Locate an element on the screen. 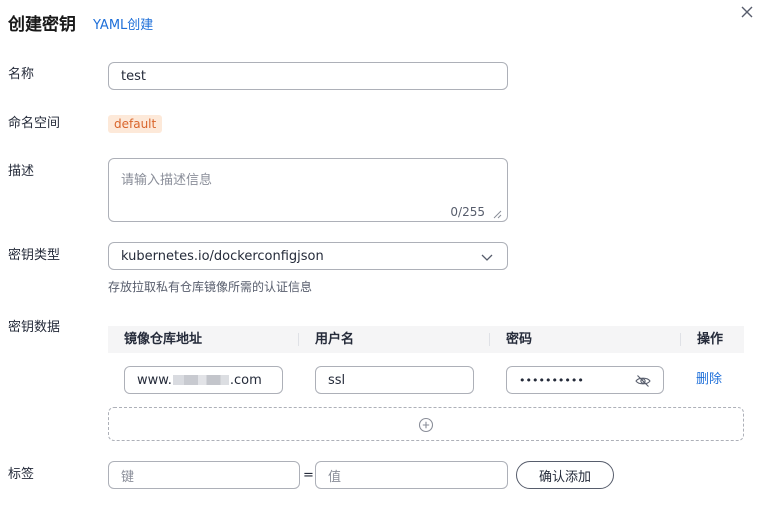  secret-type-hint: 存放拉取私有仓库镜像所需的认证信息 is located at coordinates (210, 287).